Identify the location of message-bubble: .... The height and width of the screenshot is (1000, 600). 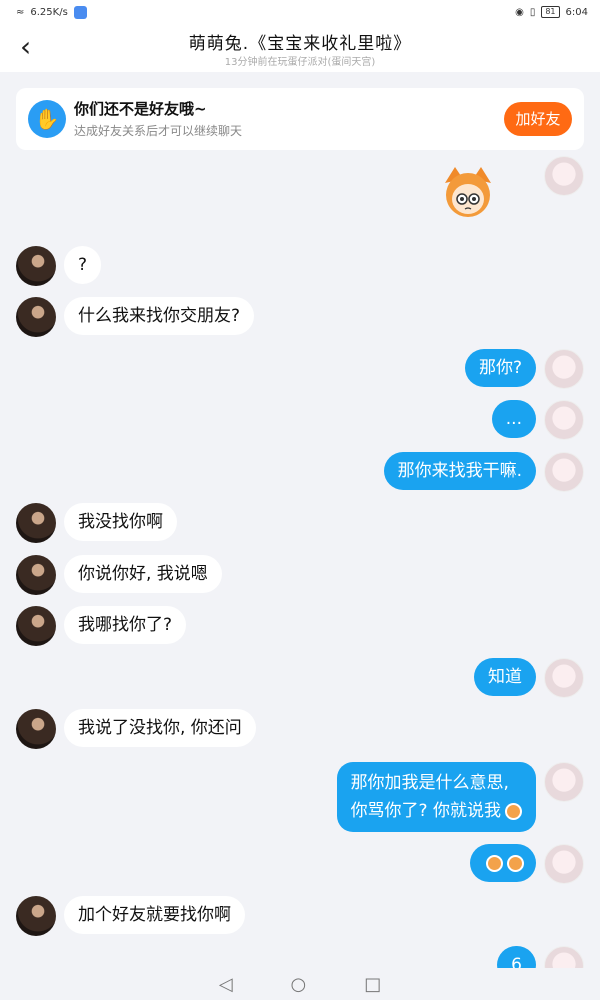
(513, 419).